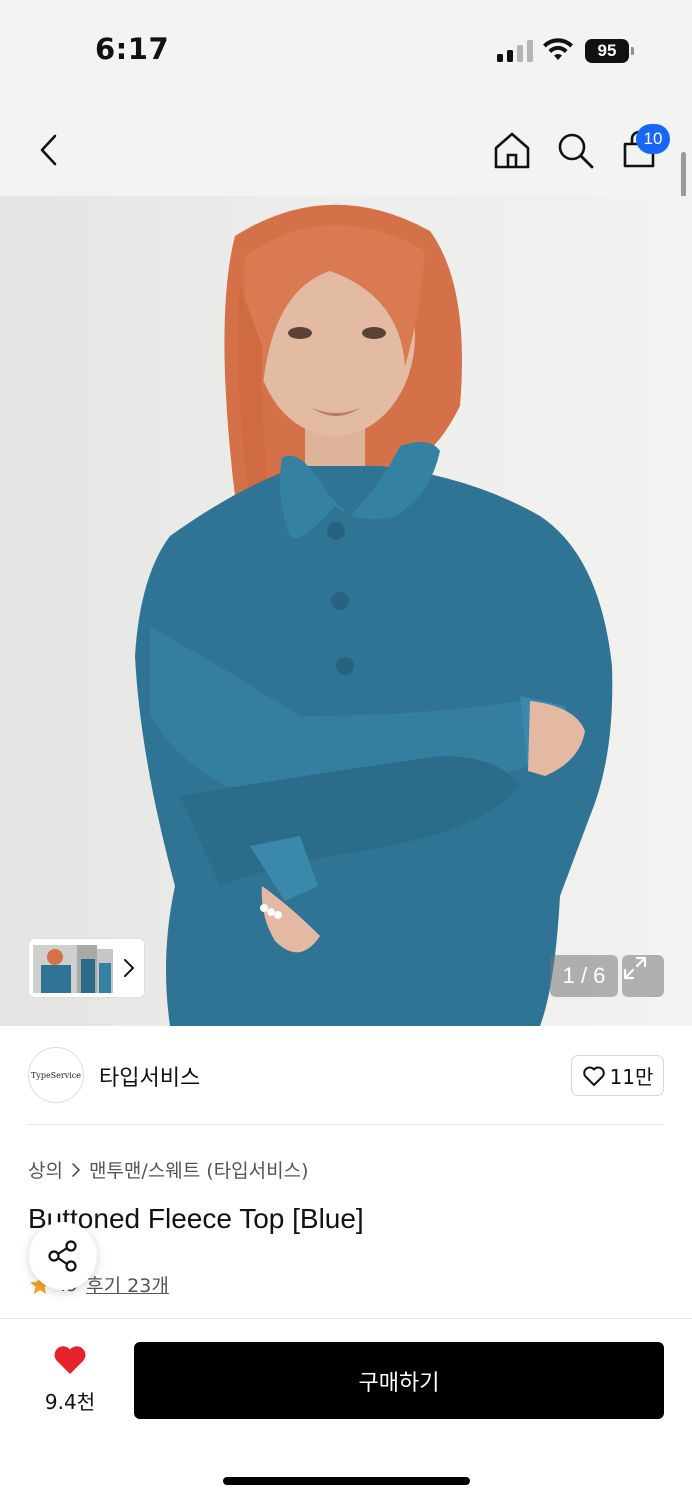  What do you see at coordinates (346, 148) in the screenshot?
I see `top-nav-bar` at bounding box center [346, 148].